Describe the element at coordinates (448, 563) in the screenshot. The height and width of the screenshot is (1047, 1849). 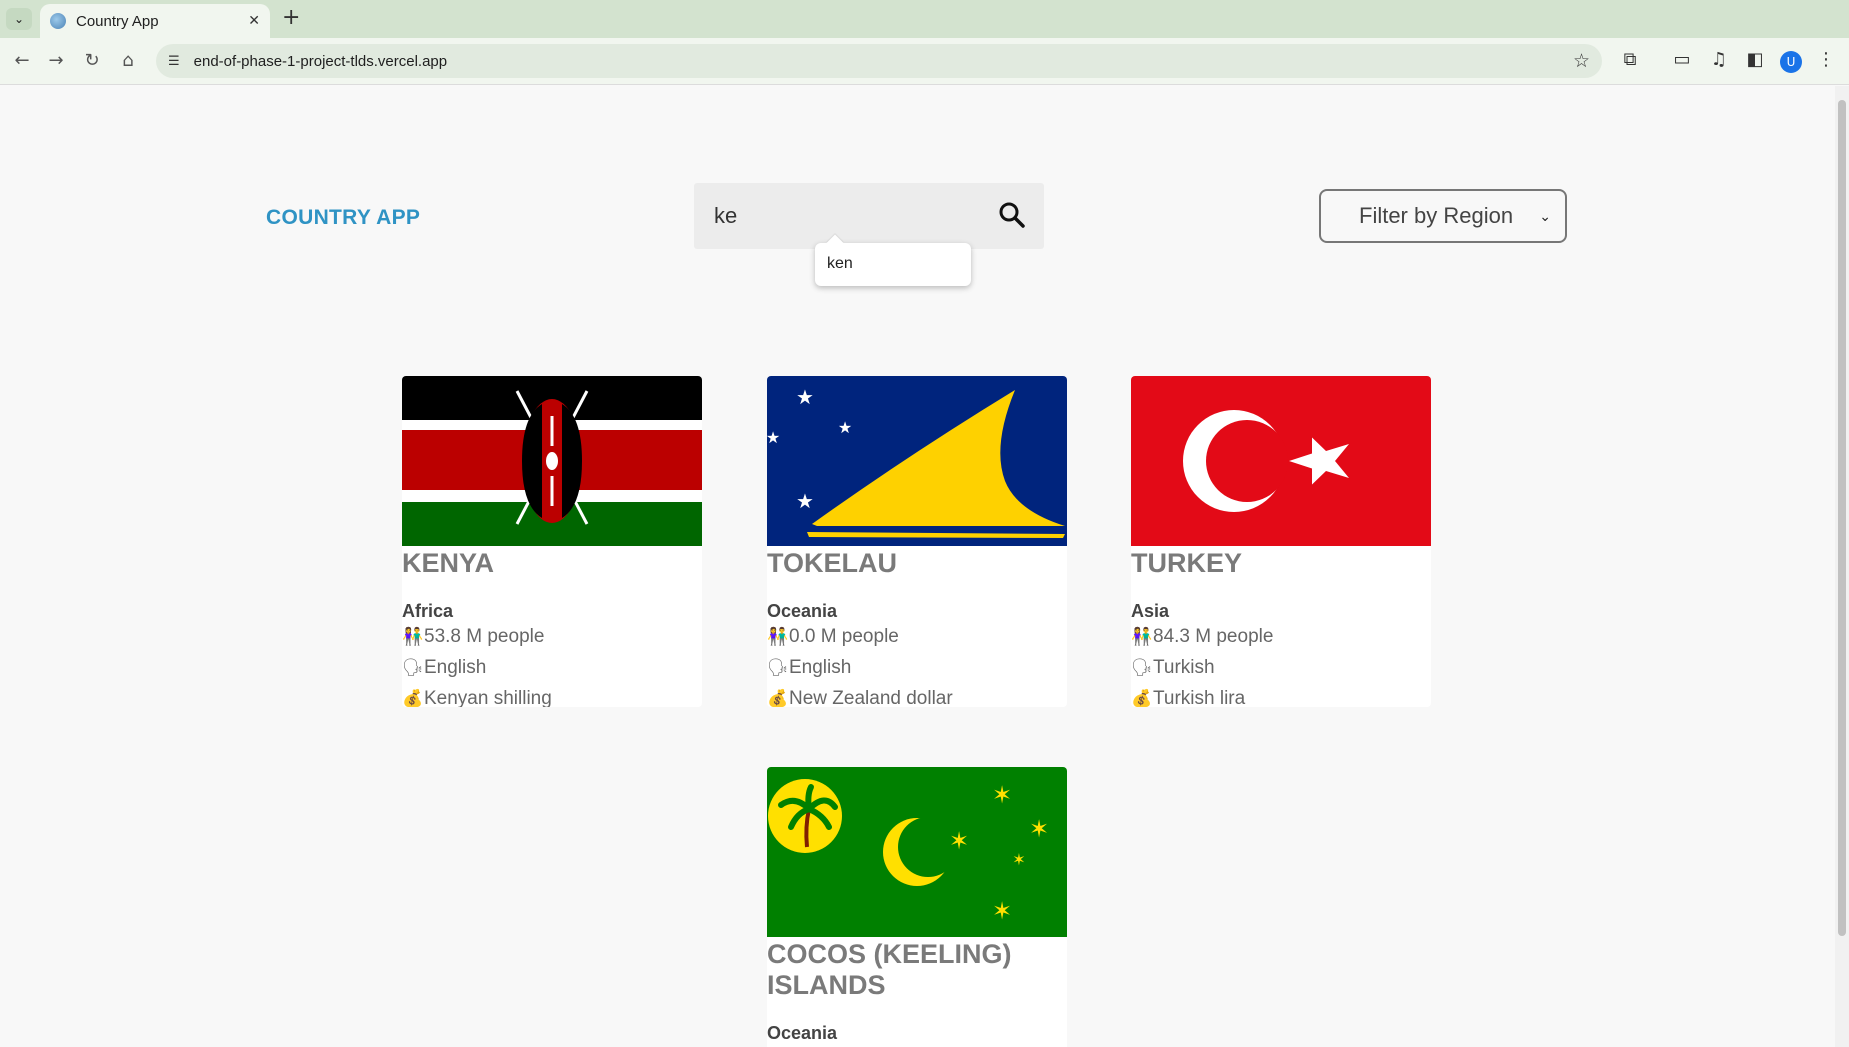
I see `country-name: KENYA` at that location.